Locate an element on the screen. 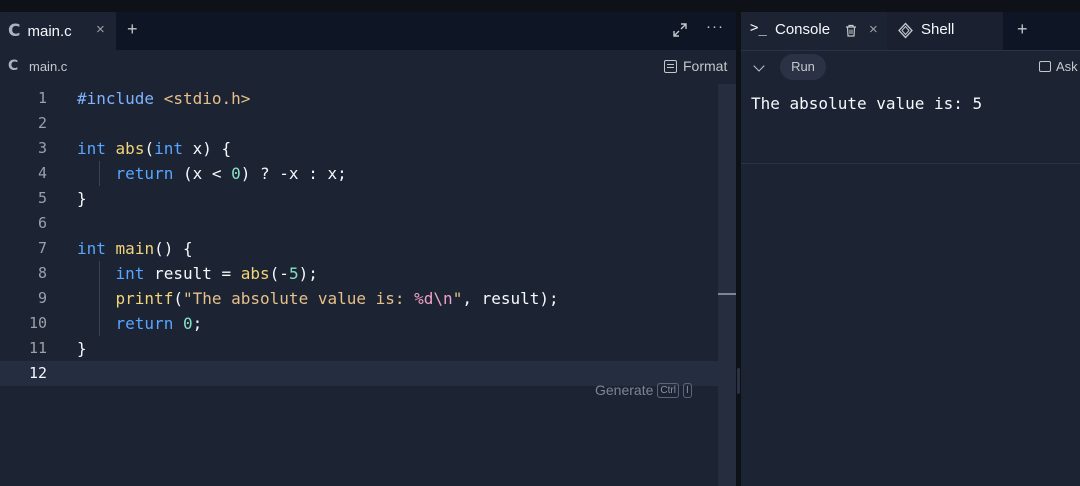 This screenshot has width=1080, height=486. run-button: Run is located at coordinates (803, 67).